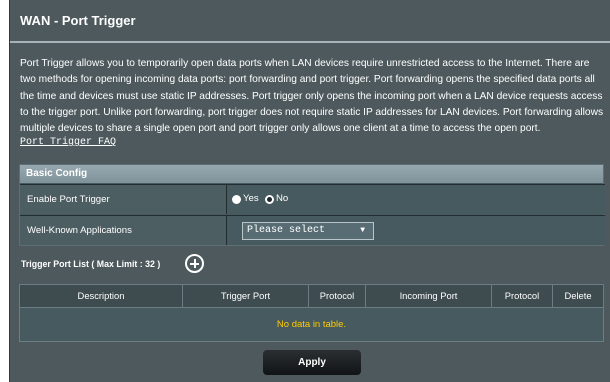 The height and width of the screenshot is (382, 610). Describe the element at coordinates (429, 296) in the screenshot. I see `column-incoming-port: Incoming Port` at that location.